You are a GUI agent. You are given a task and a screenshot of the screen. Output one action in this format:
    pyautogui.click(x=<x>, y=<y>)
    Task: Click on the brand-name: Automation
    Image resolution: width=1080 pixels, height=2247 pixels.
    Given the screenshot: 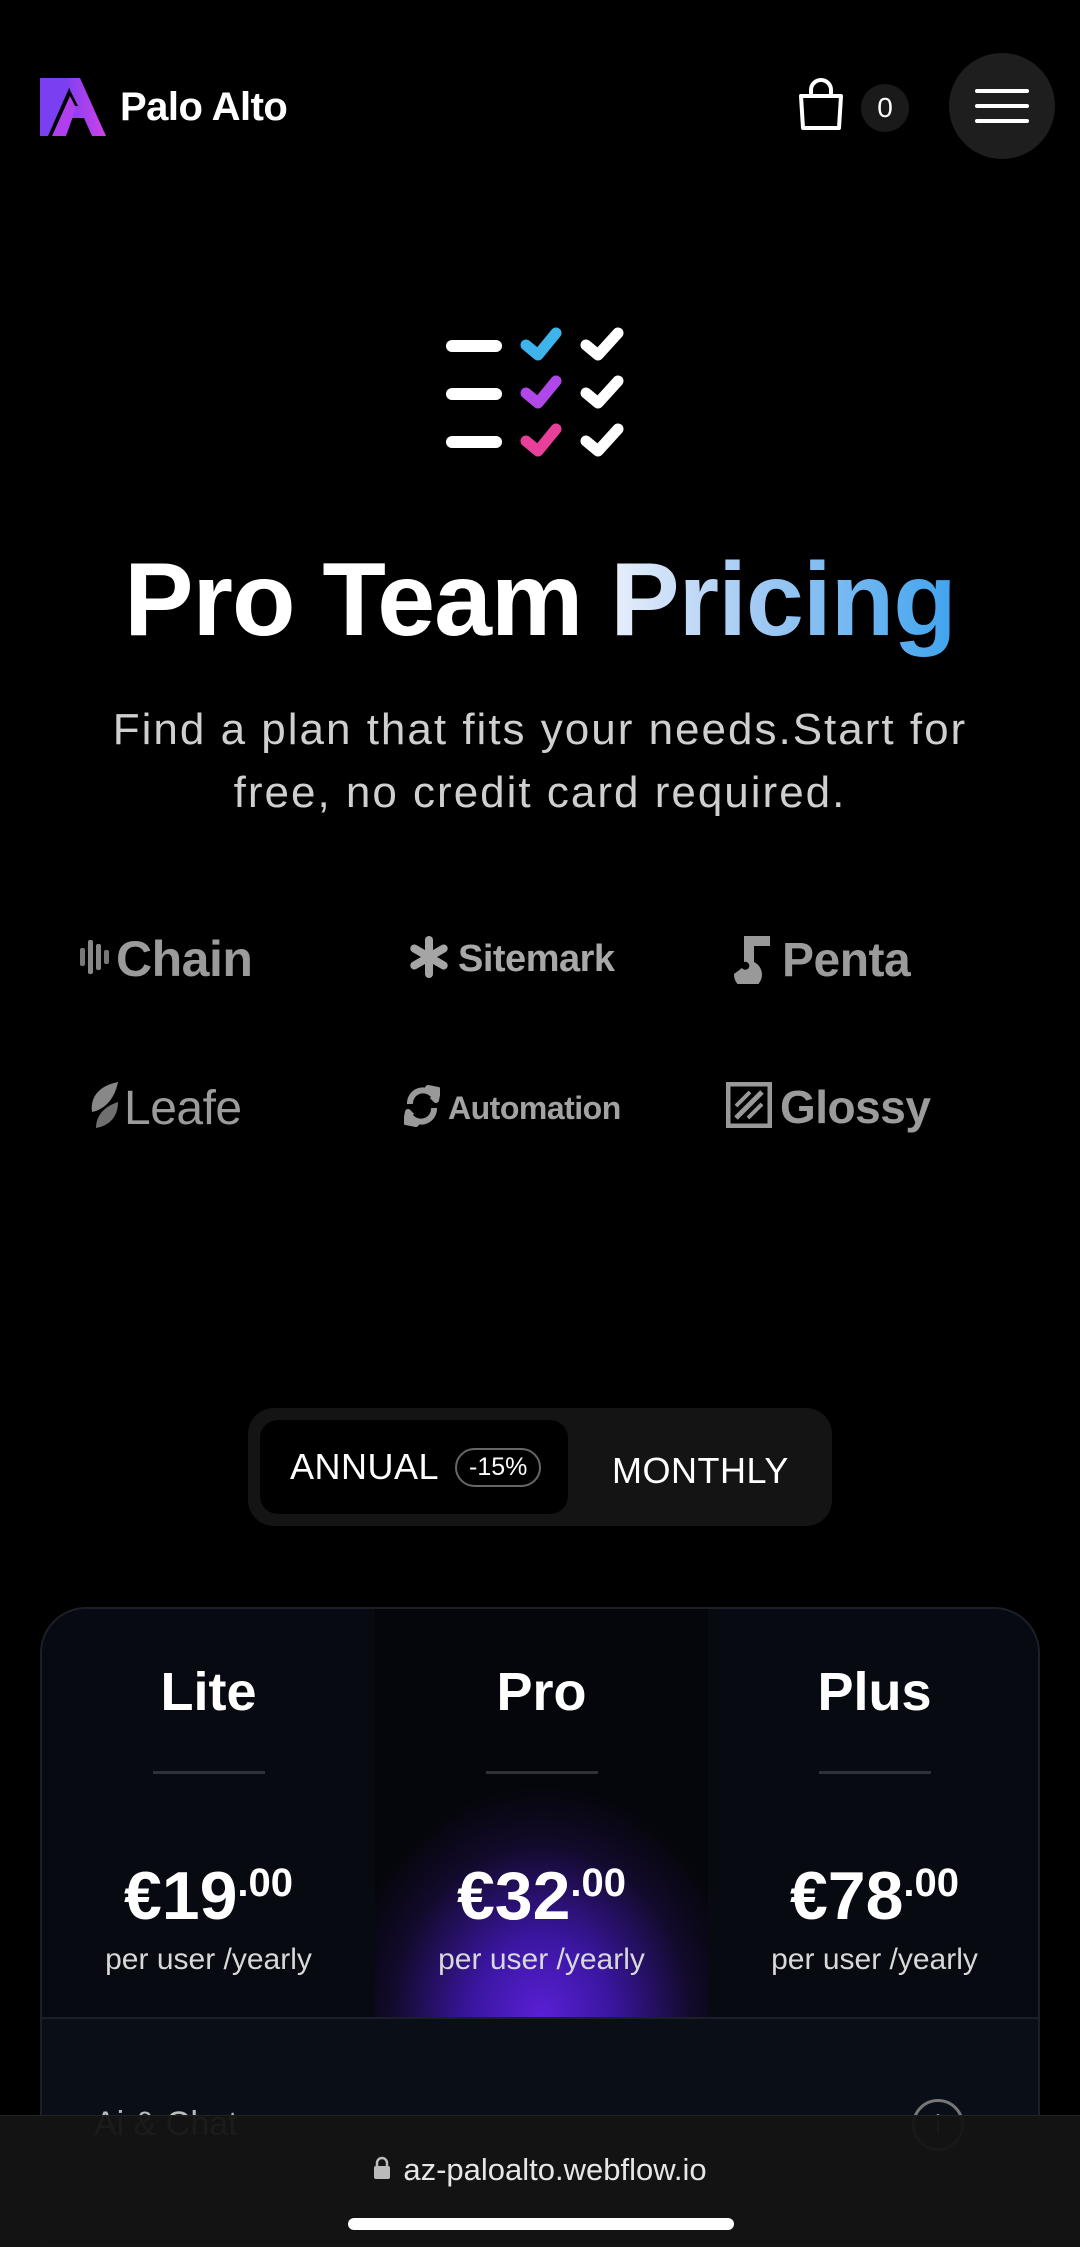 What is the action you would take?
    pyautogui.click(x=534, y=1108)
    